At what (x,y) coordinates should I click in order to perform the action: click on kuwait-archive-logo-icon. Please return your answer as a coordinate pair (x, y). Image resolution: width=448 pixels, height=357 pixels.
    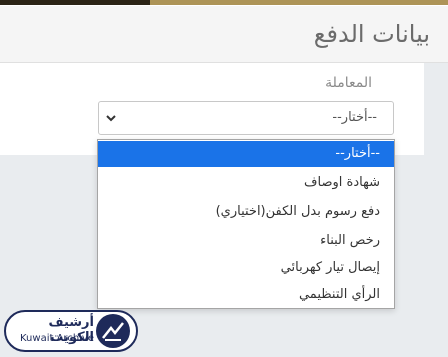
    Looking at the image, I should click on (113, 331).